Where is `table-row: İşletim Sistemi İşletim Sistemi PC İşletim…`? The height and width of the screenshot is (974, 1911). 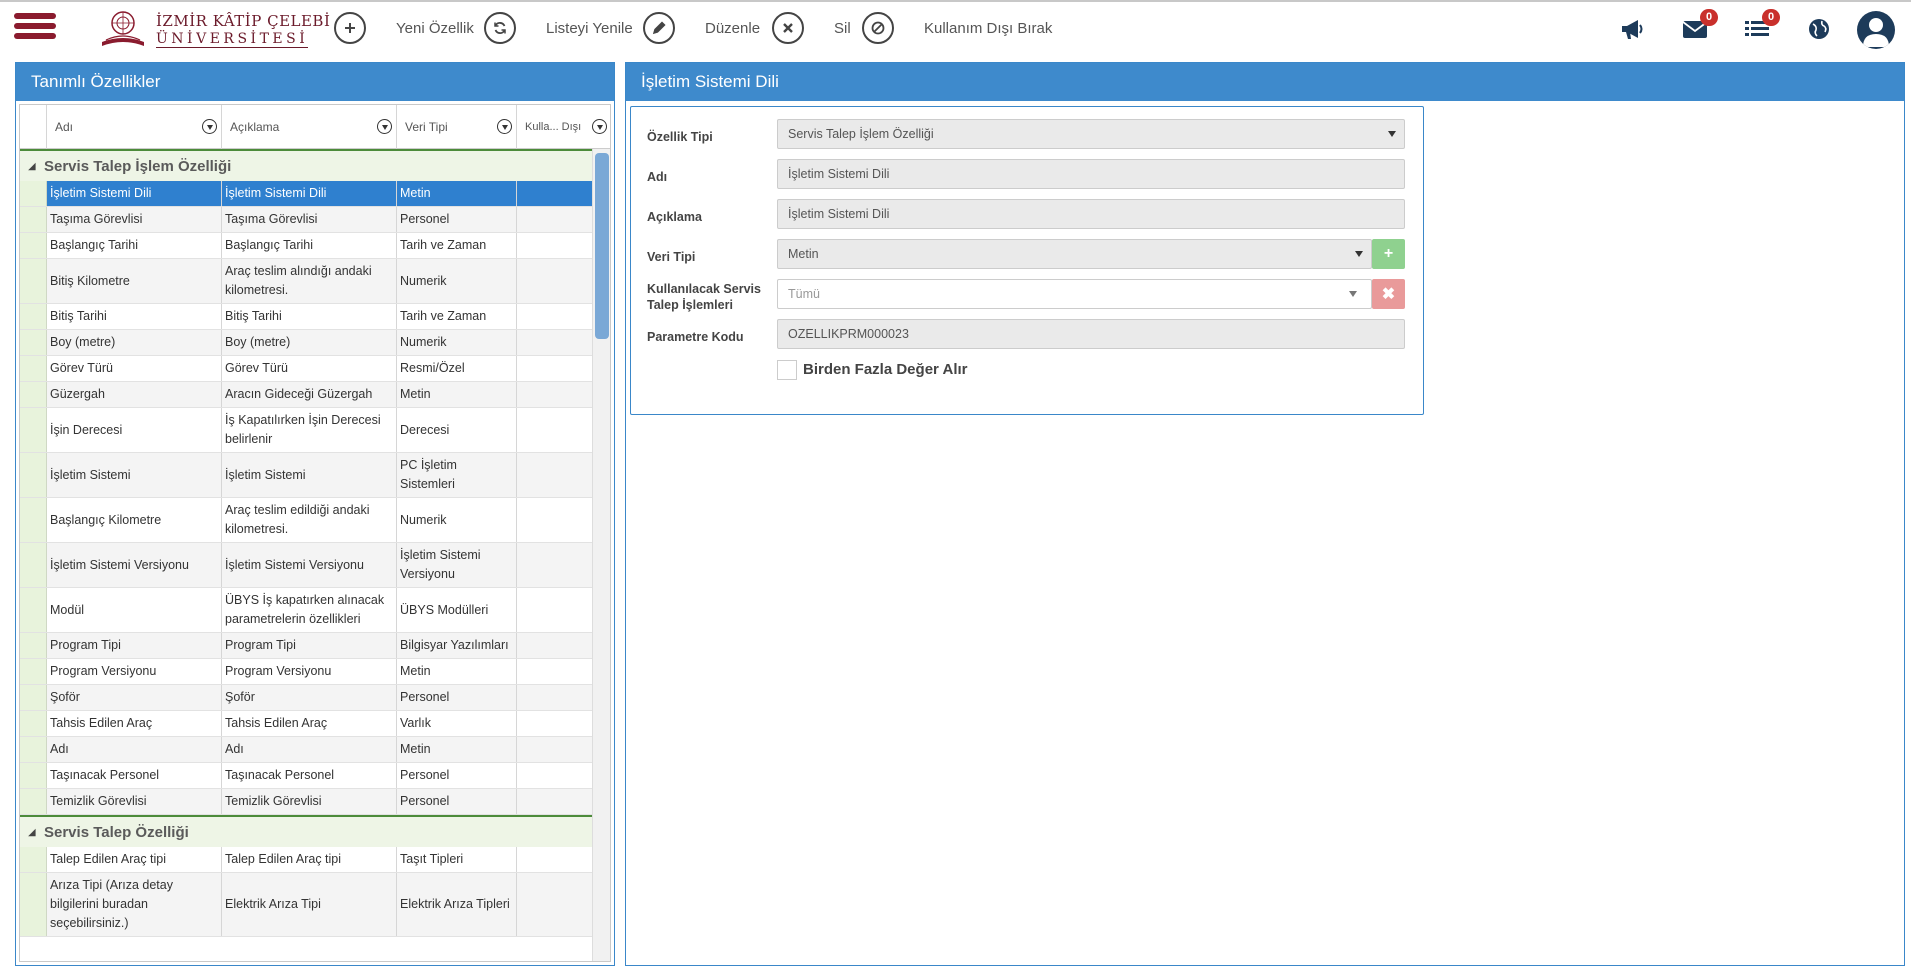
table-row: İşletim Sistemi İşletim Sistemi PC İşletim… is located at coordinates (307, 475).